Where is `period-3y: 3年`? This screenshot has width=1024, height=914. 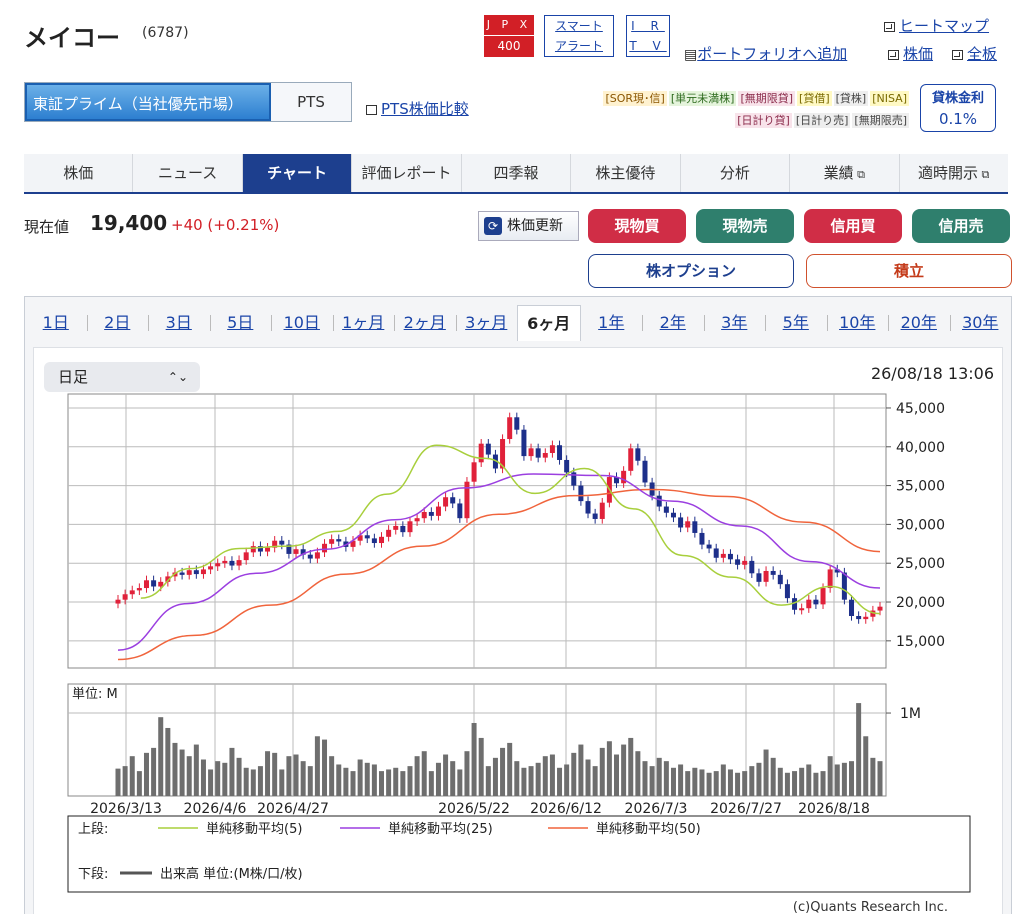
period-3y: 3年 is located at coordinates (734, 323).